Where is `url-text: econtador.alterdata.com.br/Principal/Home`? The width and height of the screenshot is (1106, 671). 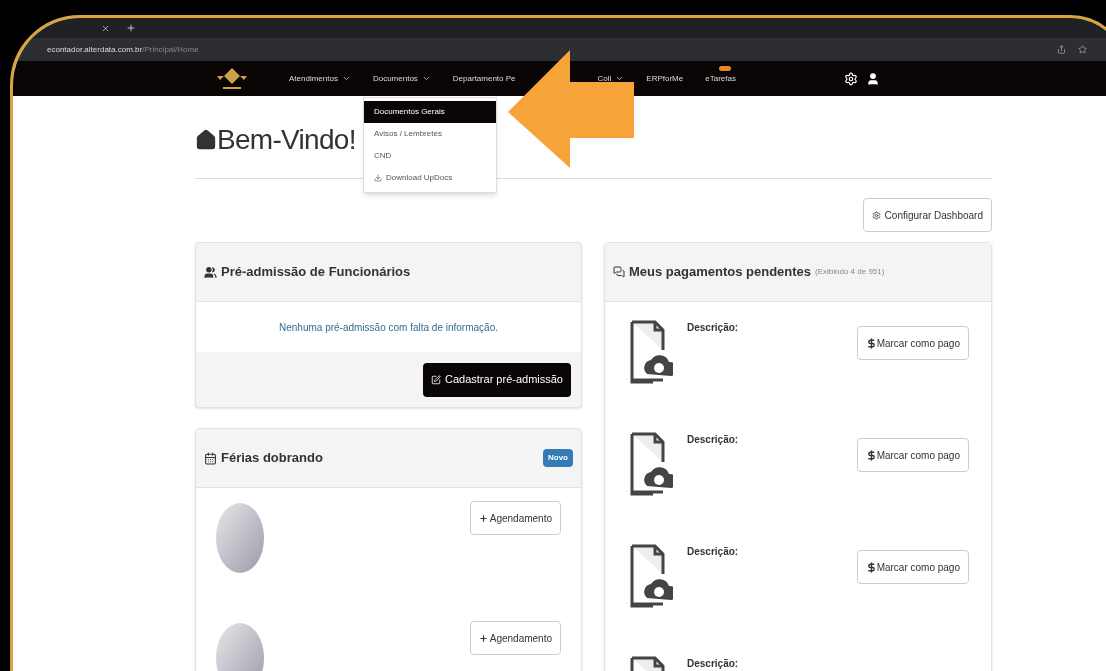 url-text: econtador.alterdata.com.br/Principal/Home is located at coordinates (123, 49).